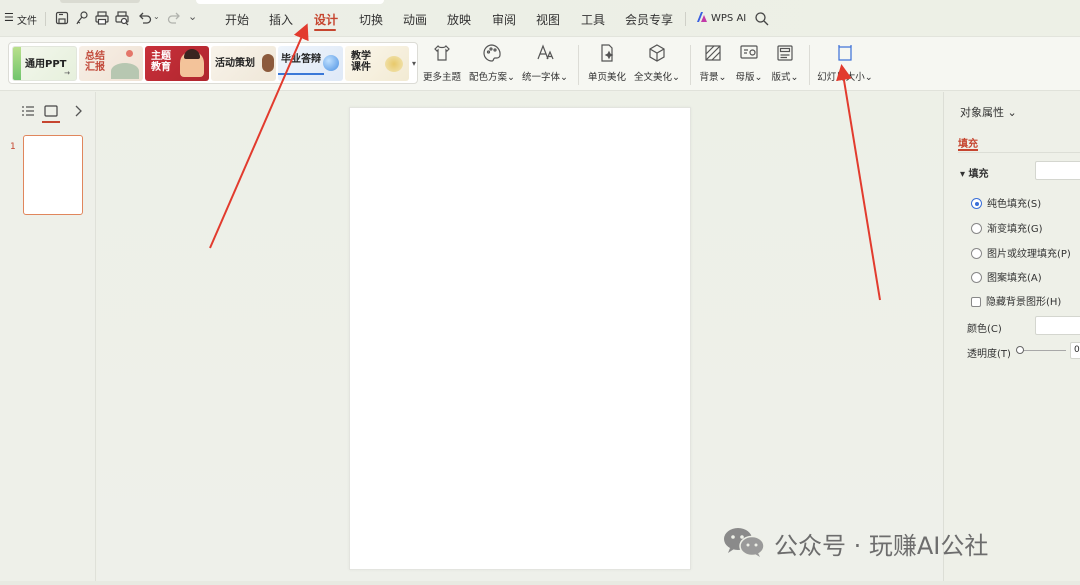 This screenshot has height=585, width=1080. I want to click on theme-card-general: 通用PPT →, so click(44, 63).